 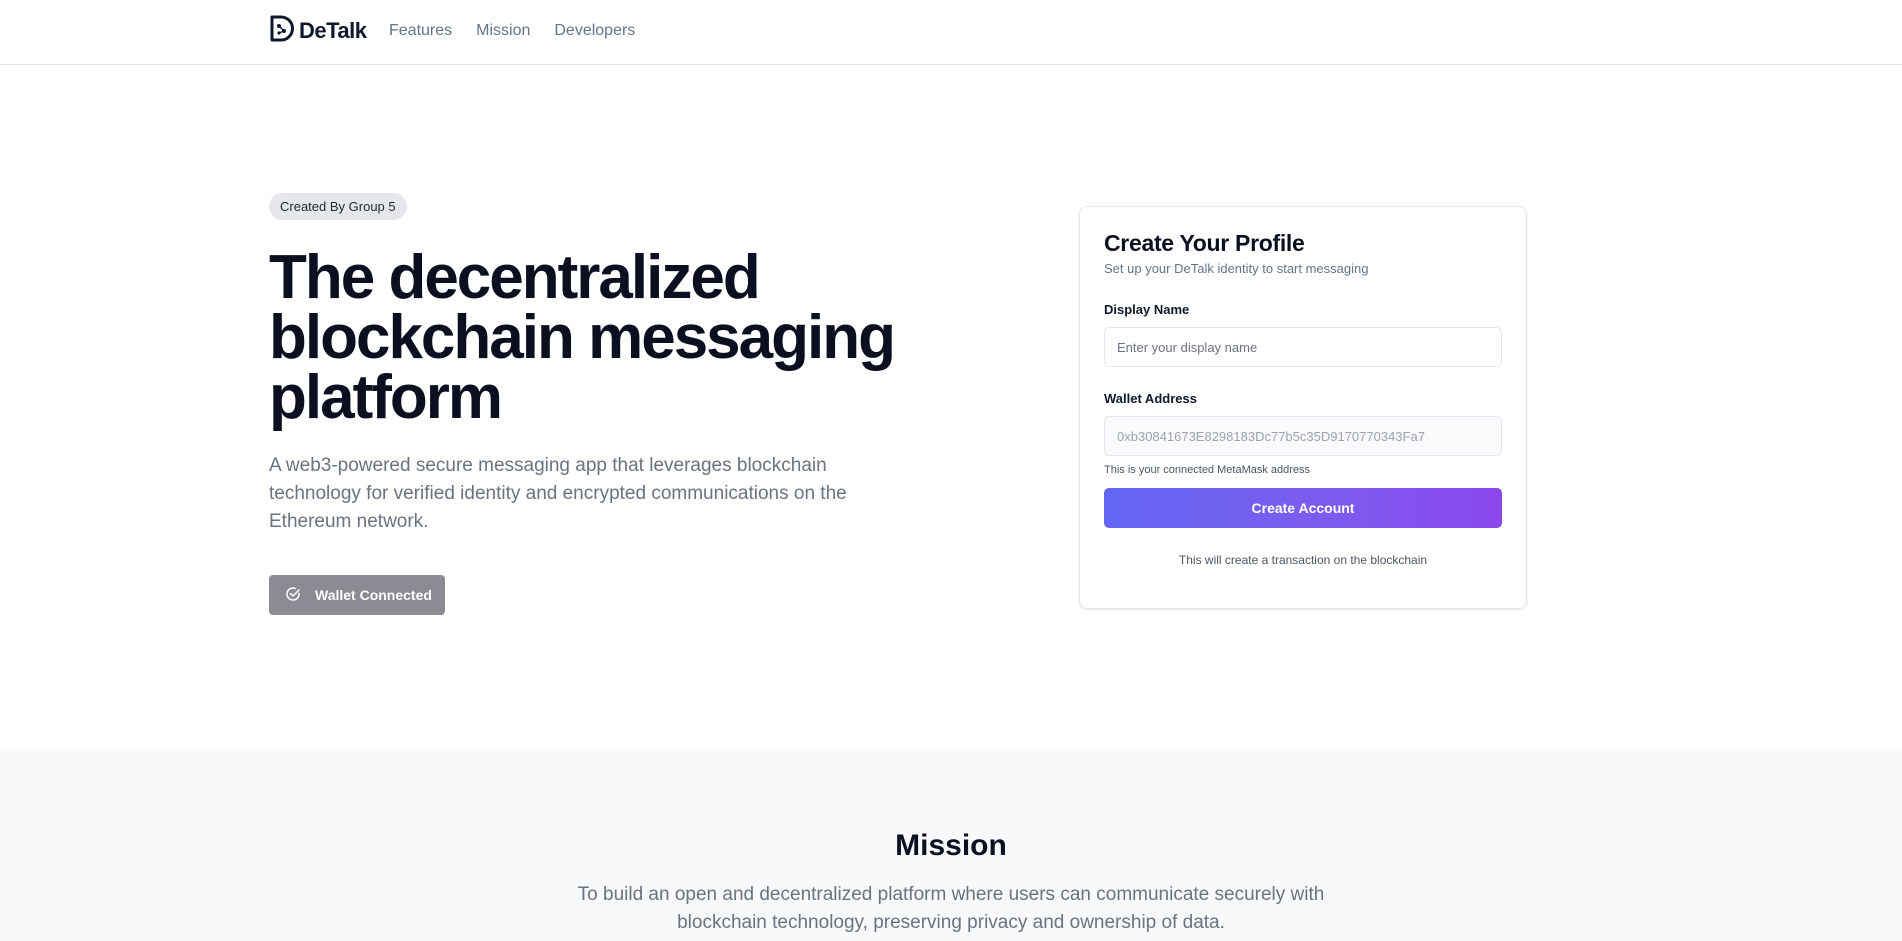 What do you see at coordinates (503, 31) in the screenshot?
I see `nav-mission-link: Mission` at bounding box center [503, 31].